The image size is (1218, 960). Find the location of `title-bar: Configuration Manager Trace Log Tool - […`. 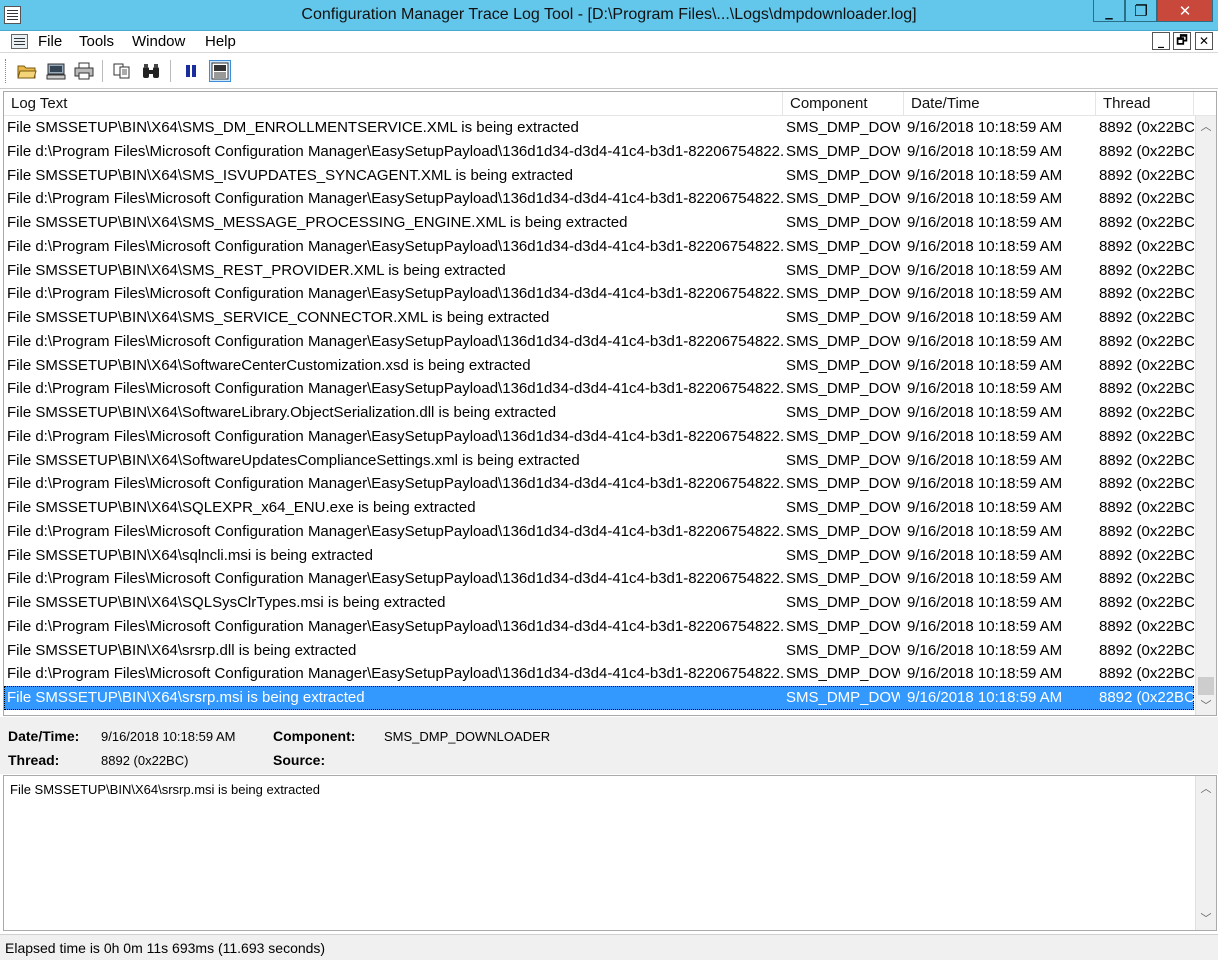

title-bar: Configuration Manager Trace Log Tool - [… is located at coordinates (609, 15).